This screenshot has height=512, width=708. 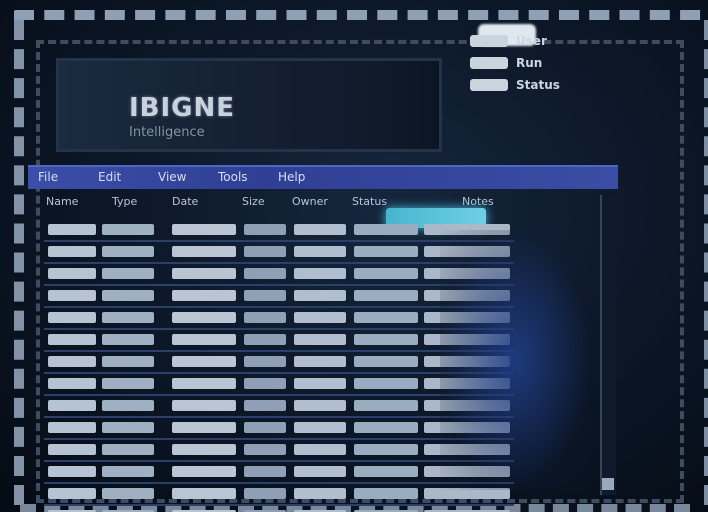 I want to click on info-panel: User Run Status, so click(x=545, y=63).